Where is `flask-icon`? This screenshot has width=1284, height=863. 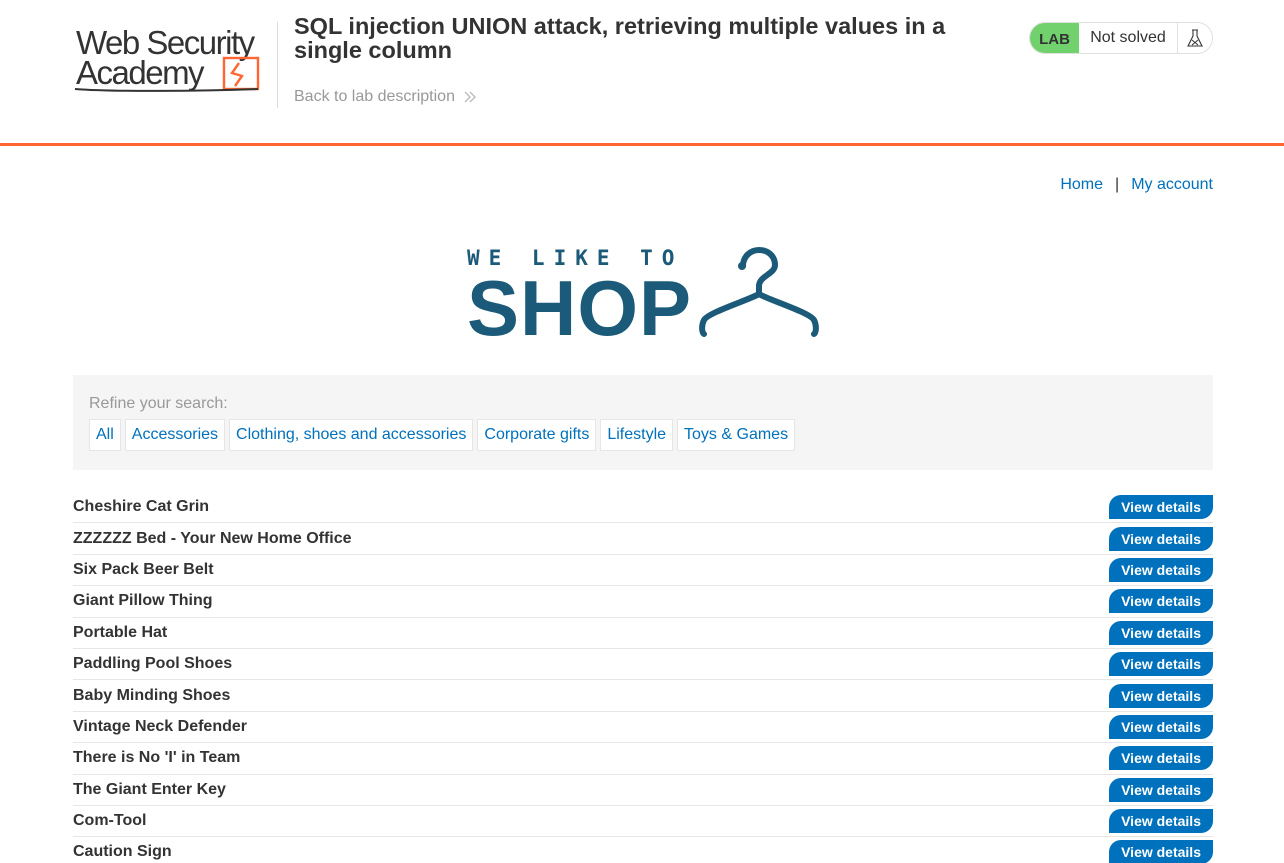 flask-icon is located at coordinates (1195, 38).